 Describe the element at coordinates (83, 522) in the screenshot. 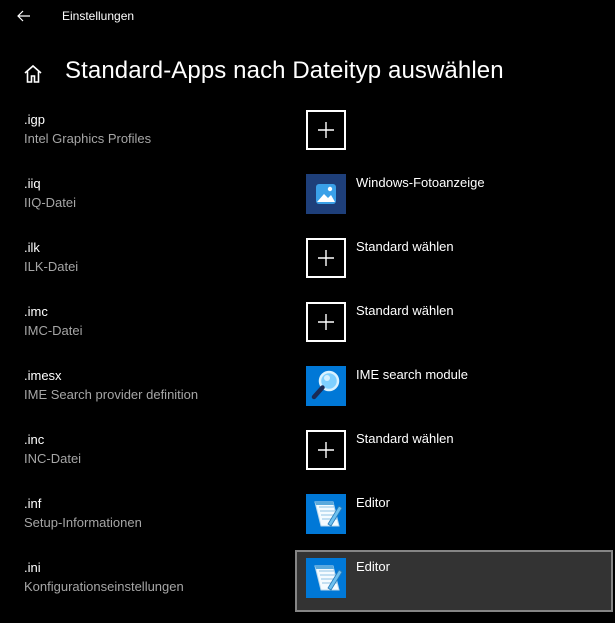

I see `file-type-description: Setup-Informationen` at that location.